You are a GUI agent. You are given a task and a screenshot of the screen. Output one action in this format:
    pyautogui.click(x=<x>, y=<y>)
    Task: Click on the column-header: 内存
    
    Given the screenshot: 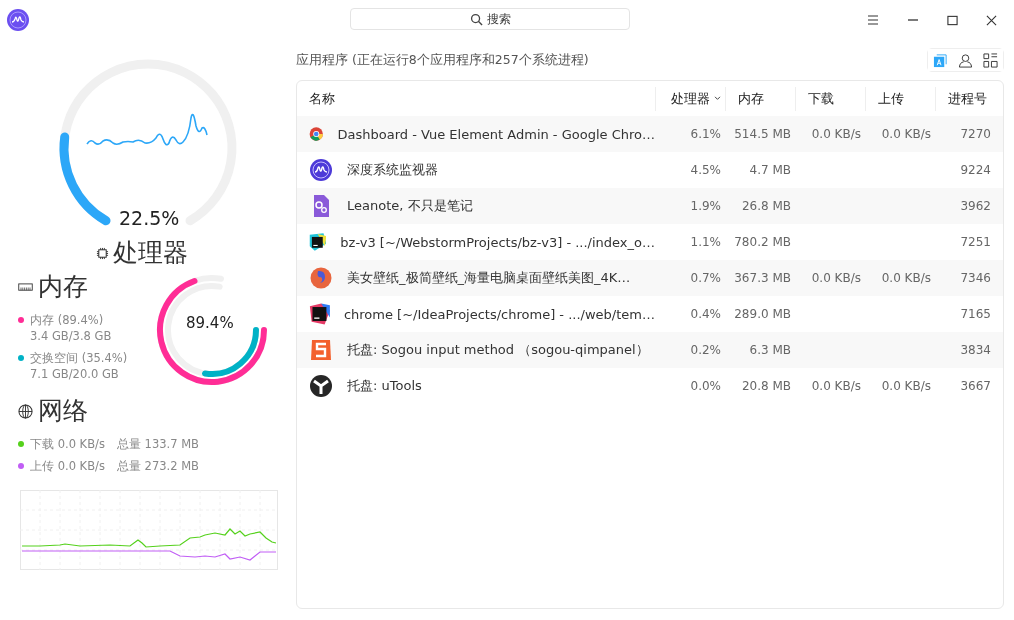 What is the action you would take?
    pyautogui.click(x=760, y=98)
    